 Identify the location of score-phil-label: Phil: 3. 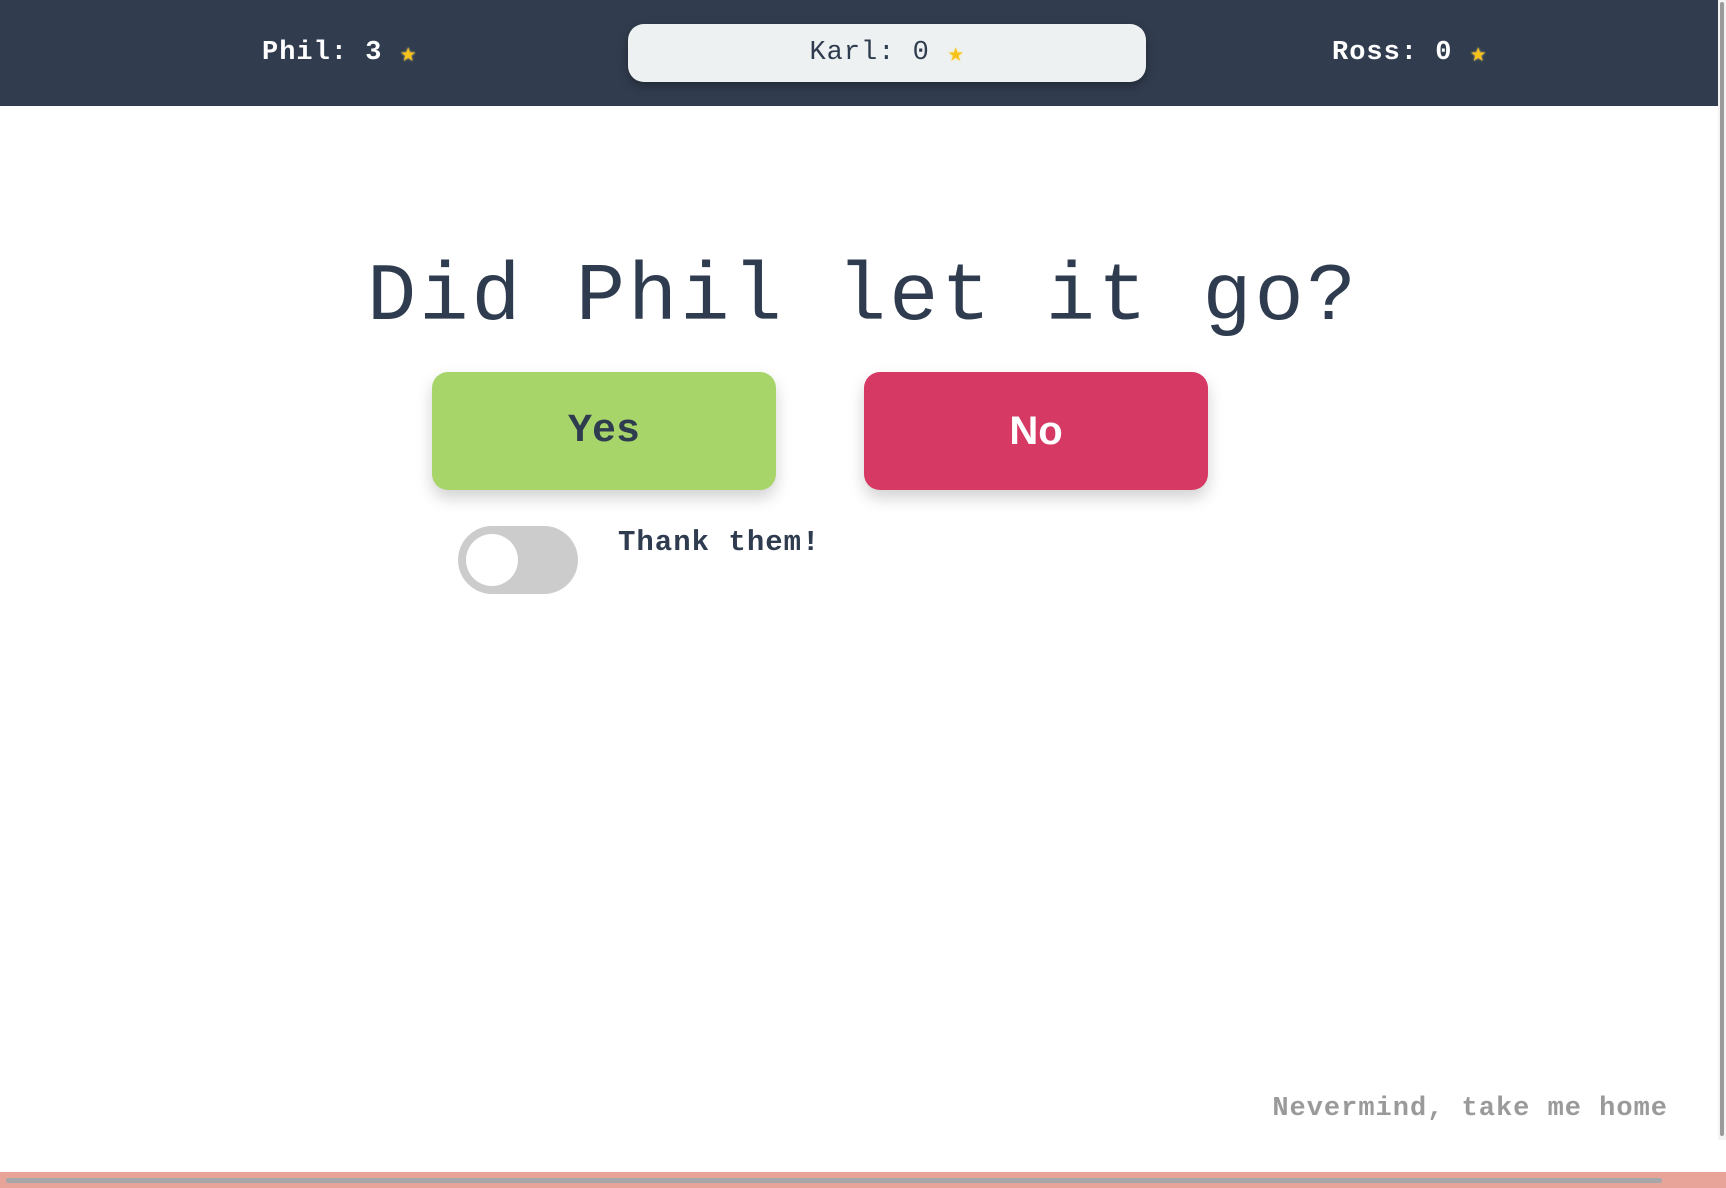
(322, 53).